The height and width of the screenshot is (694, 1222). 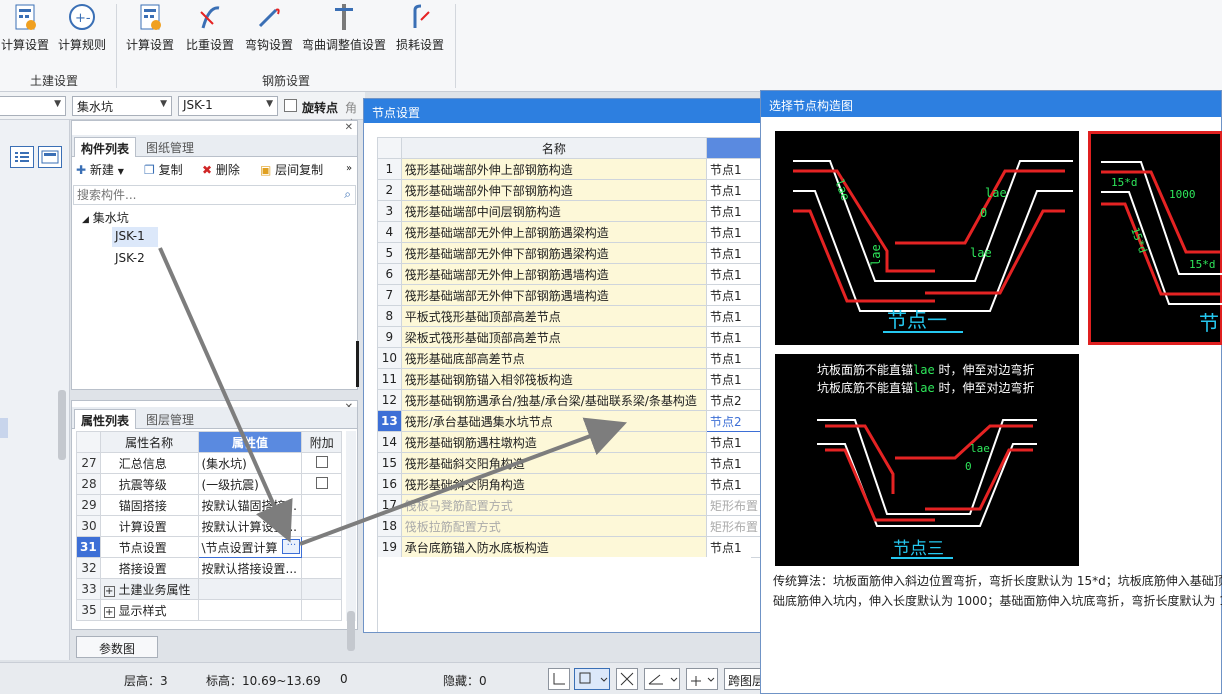 What do you see at coordinates (250, 463) in the screenshot?
I see `property-value: (集水坑)` at bounding box center [250, 463].